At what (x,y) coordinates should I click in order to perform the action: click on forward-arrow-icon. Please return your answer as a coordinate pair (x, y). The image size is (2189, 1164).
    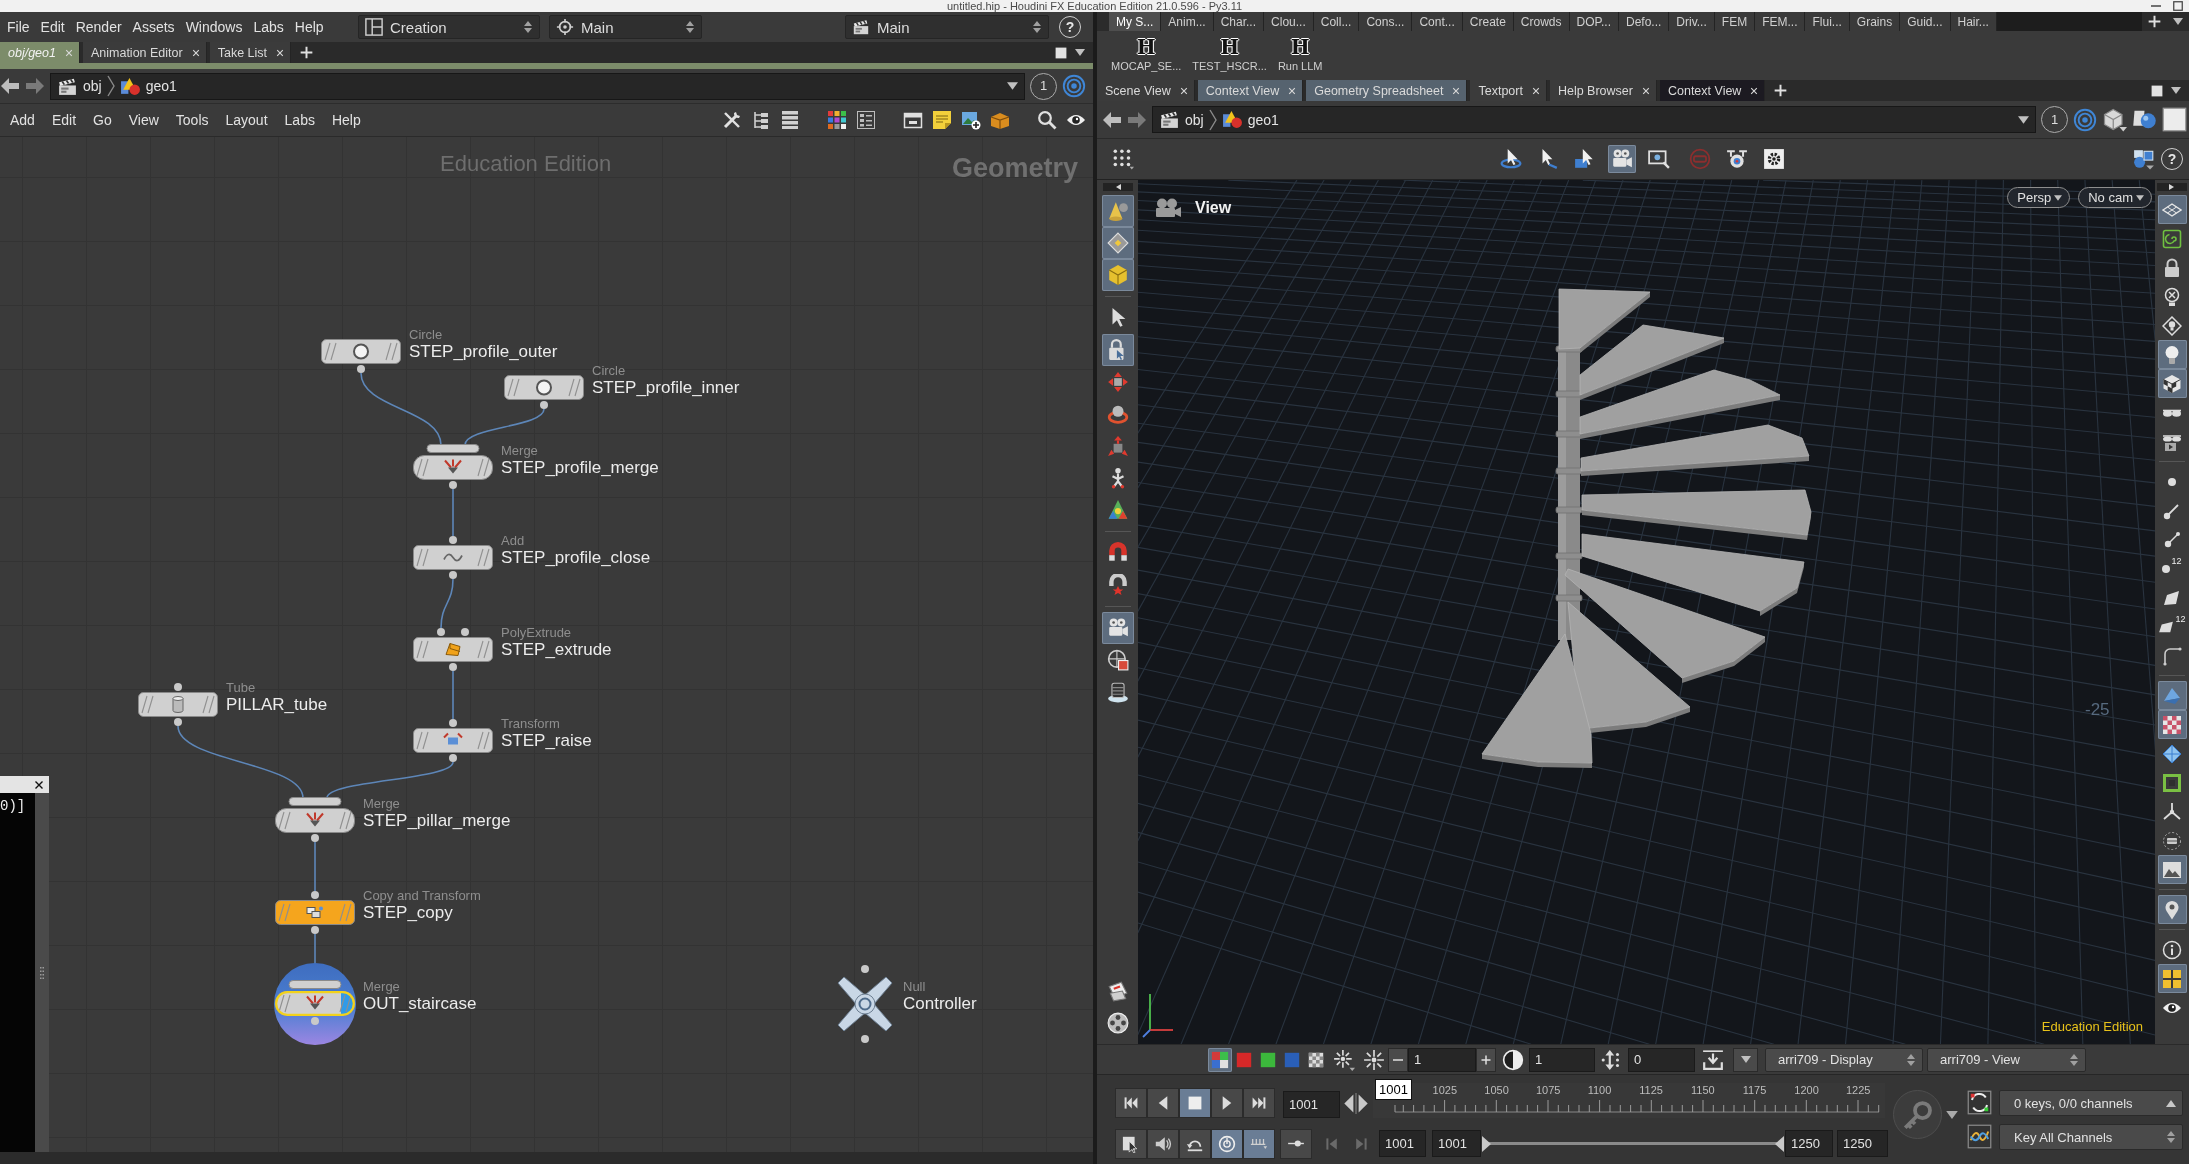
    Looking at the image, I should click on (35, 86).